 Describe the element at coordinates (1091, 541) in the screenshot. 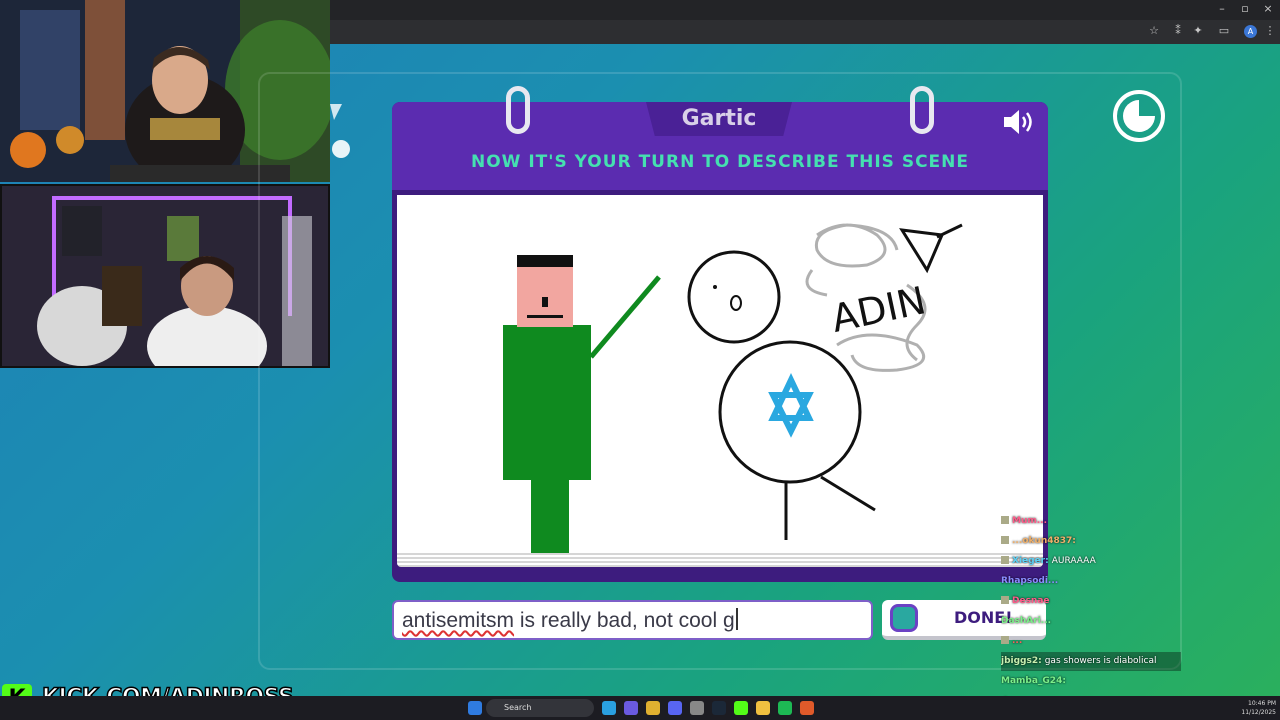

I see `chat-message: ...okun4837:` at that location.